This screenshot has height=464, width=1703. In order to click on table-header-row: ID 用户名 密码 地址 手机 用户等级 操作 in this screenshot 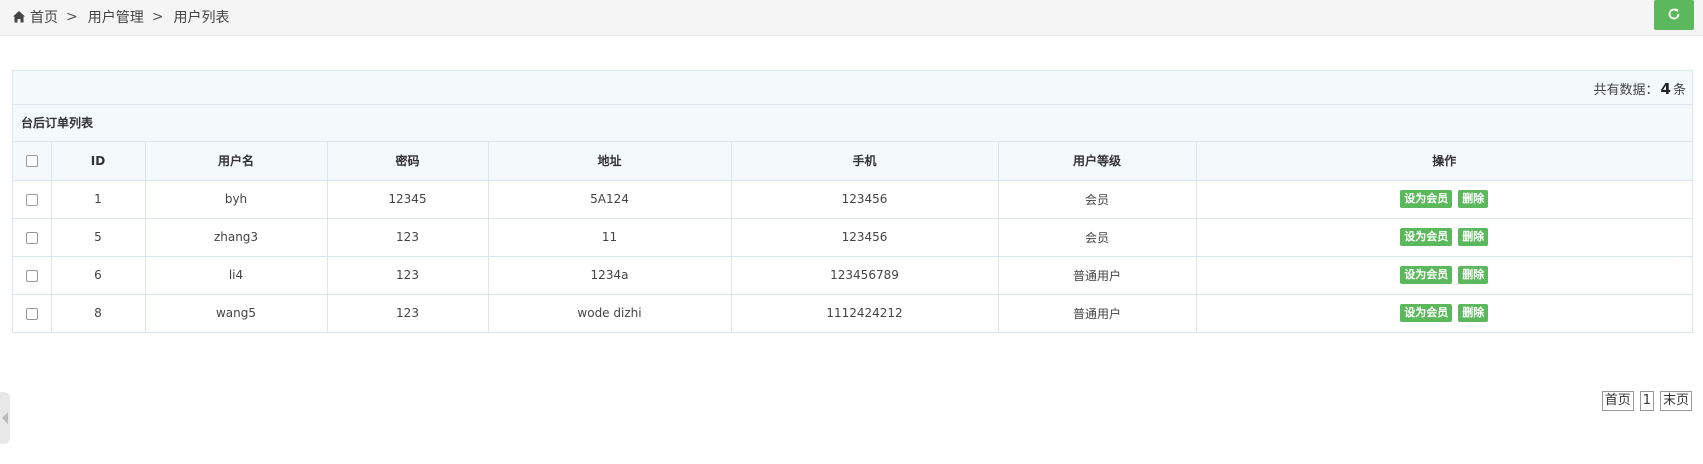, I will do `click(852, 161)`.